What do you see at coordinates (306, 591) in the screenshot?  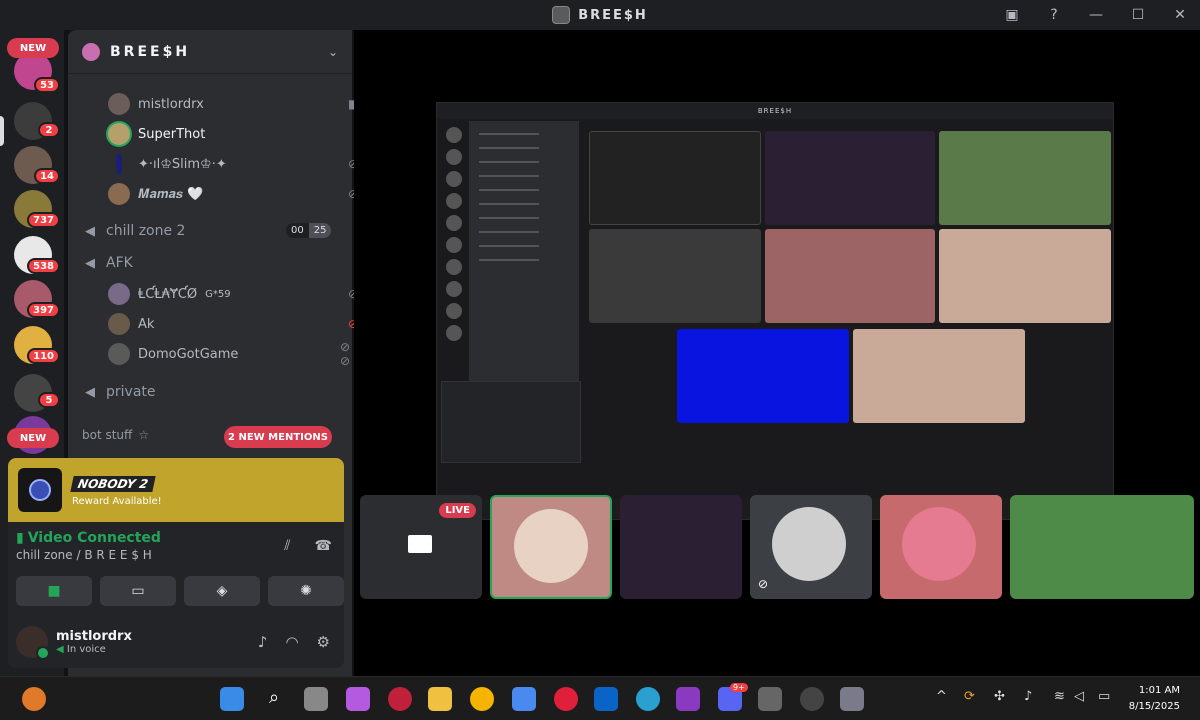 I see `soundboard-button: ✺` at bounding box center [306, 591].